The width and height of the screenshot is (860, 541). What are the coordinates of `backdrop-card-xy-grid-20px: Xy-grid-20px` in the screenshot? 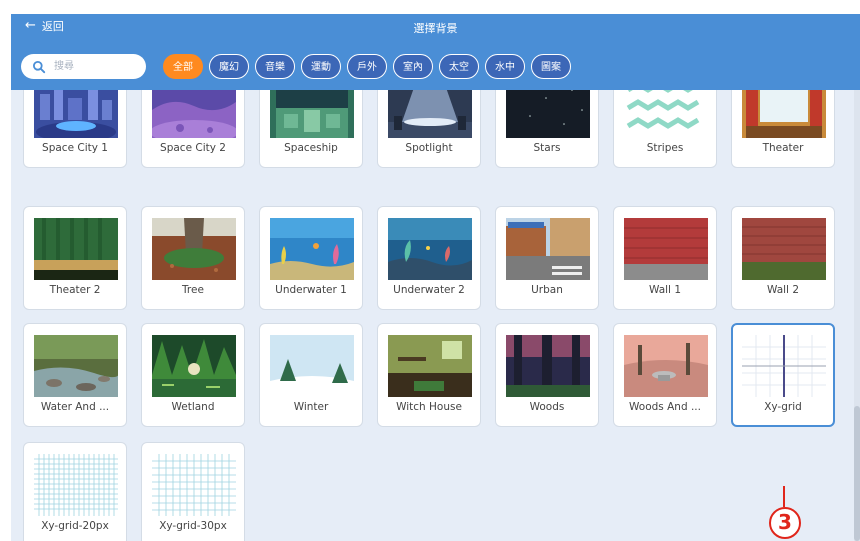 It's located at (75, 491).